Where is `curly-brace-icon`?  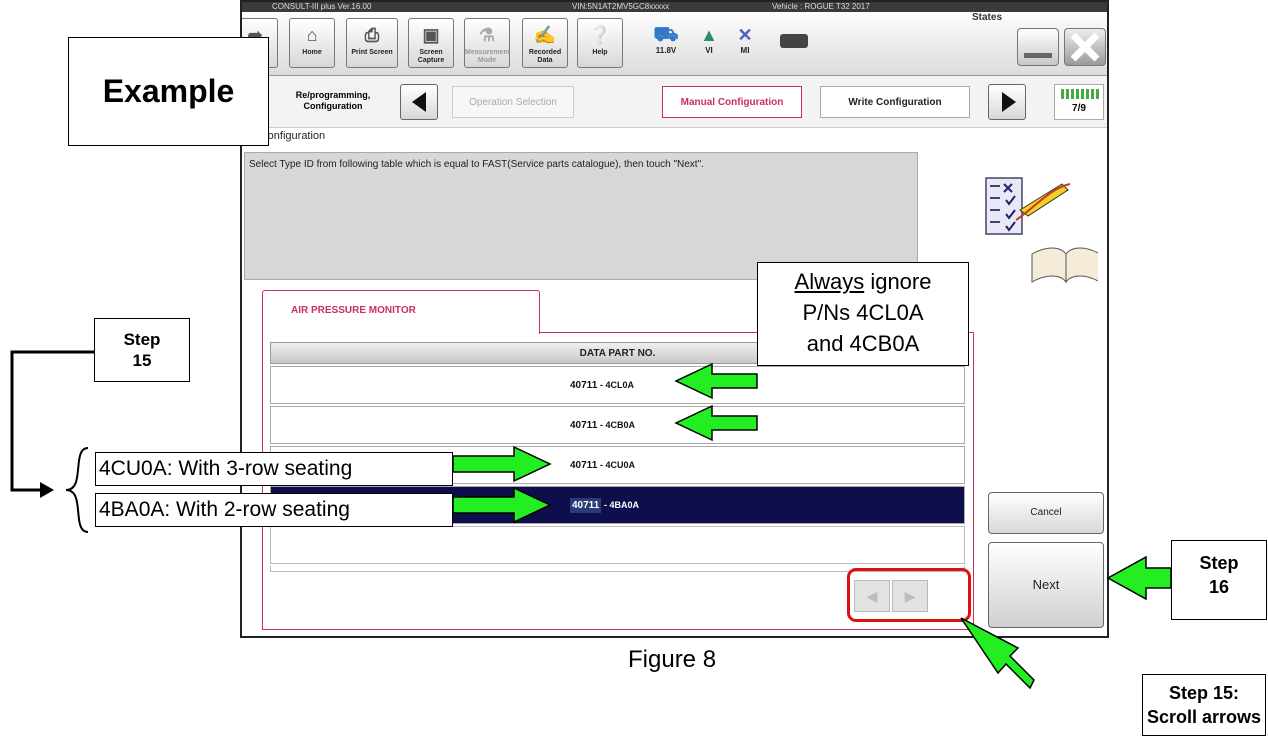 curly-brace-icon is located at coordinates (77, 490).